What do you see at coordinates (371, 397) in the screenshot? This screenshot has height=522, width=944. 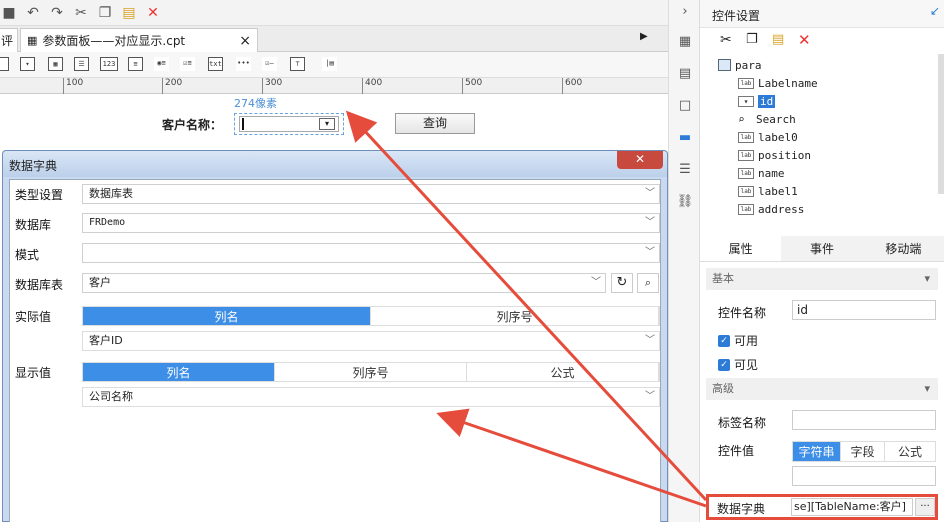 I see `display-value-combo: 公司名称 ﹀` at bounding box center [371, 397].